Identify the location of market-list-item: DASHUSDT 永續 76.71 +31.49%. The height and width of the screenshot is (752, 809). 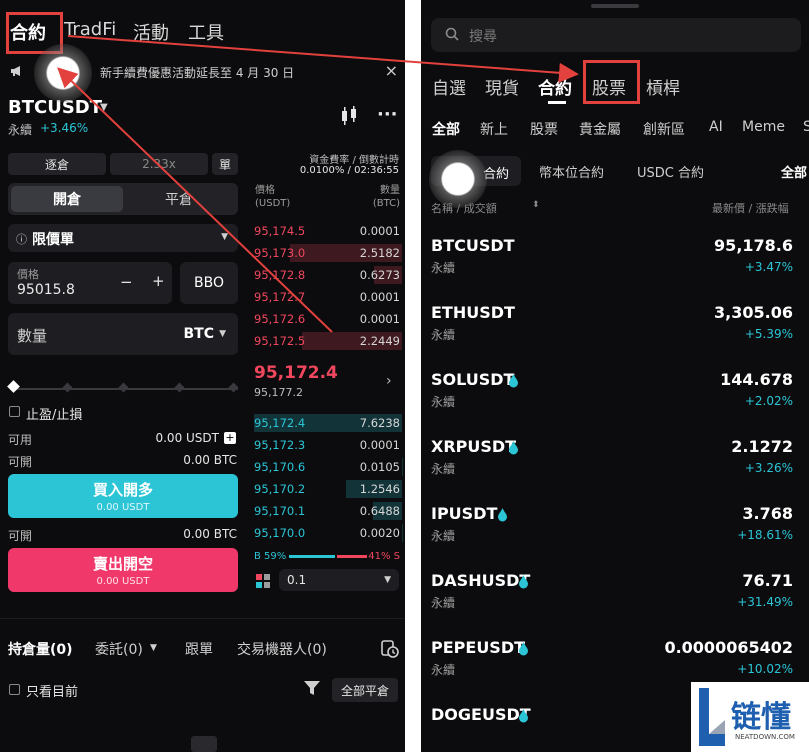
(620, 604).